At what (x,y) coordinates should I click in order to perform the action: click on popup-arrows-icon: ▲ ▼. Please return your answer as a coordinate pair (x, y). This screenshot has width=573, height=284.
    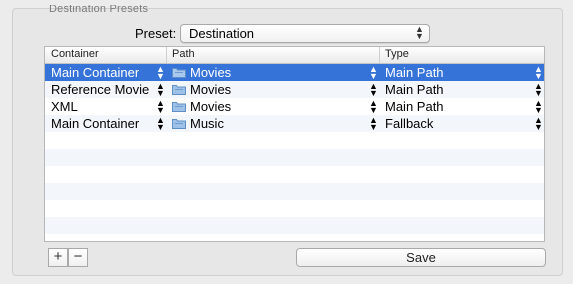
    Looking at the image, I should click on (419, 32).